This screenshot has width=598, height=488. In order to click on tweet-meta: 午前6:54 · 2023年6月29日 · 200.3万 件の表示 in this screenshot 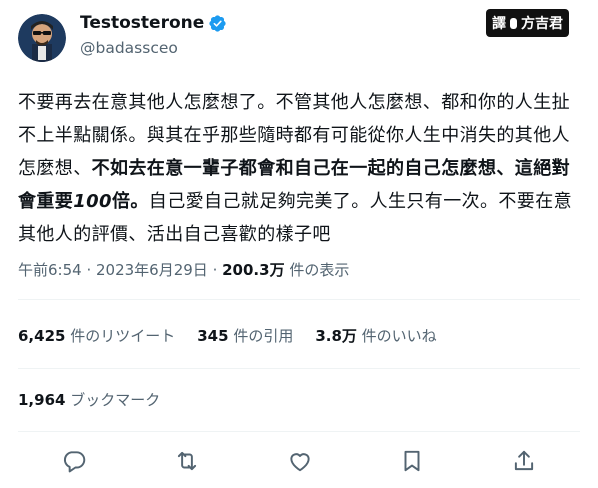, I will do `click(183, 270)`.